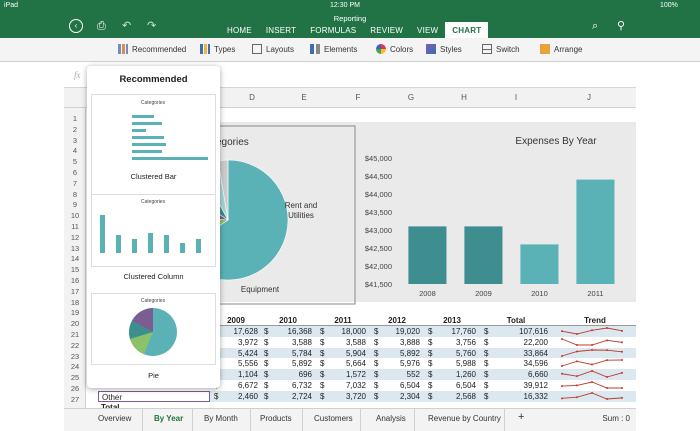 The height and width of the screenshot is (431, 700). What do you see at coordinates (101, 26) in the screenshot?
I see `file-sync-icon: ⎙` at bounding box center [101, 26].